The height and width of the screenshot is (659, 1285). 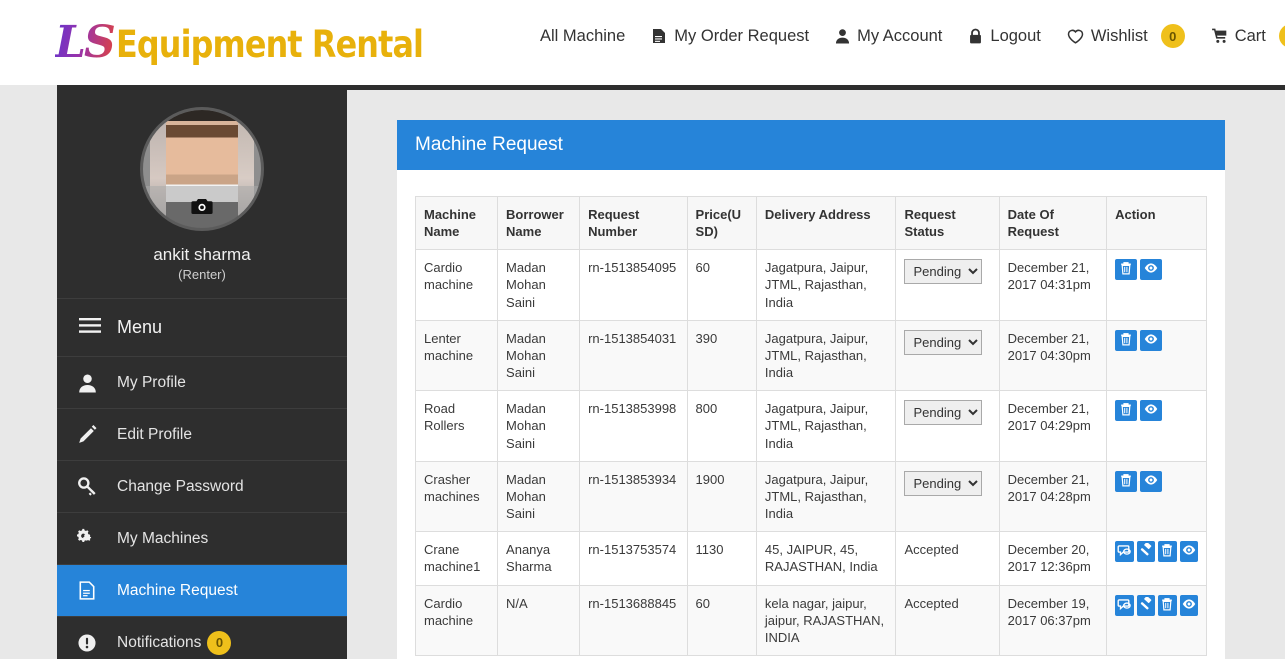 I want to click on request-status-text: Accepted, so click(x=931, y=603).